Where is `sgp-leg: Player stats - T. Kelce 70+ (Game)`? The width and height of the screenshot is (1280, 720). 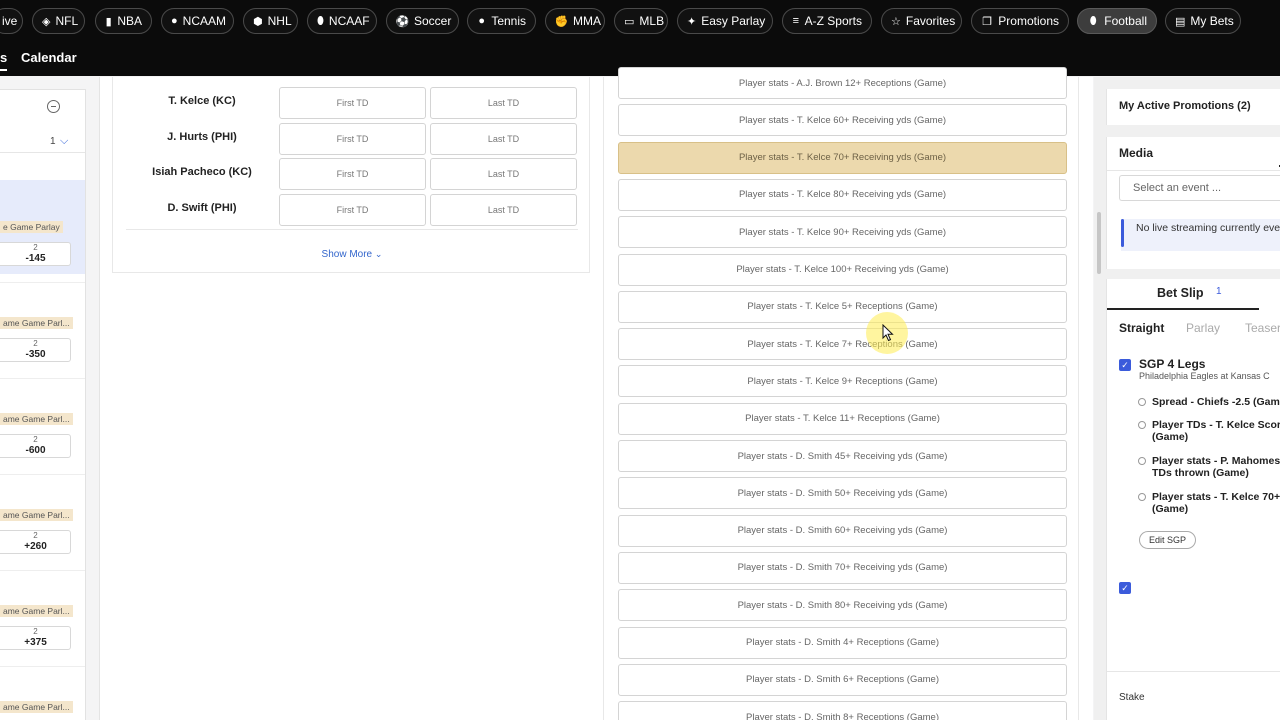 sgp-leg: Player stats - T. Kelce 70+ (Game) is located at coordinates (1216, 503).